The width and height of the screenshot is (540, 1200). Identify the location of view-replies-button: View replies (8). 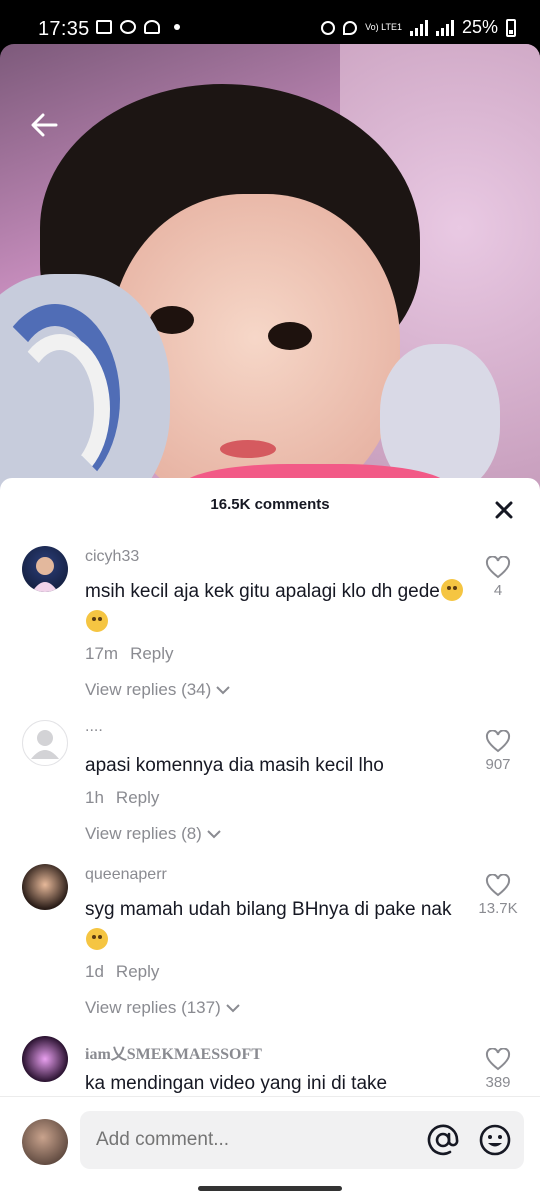
(153, 834).